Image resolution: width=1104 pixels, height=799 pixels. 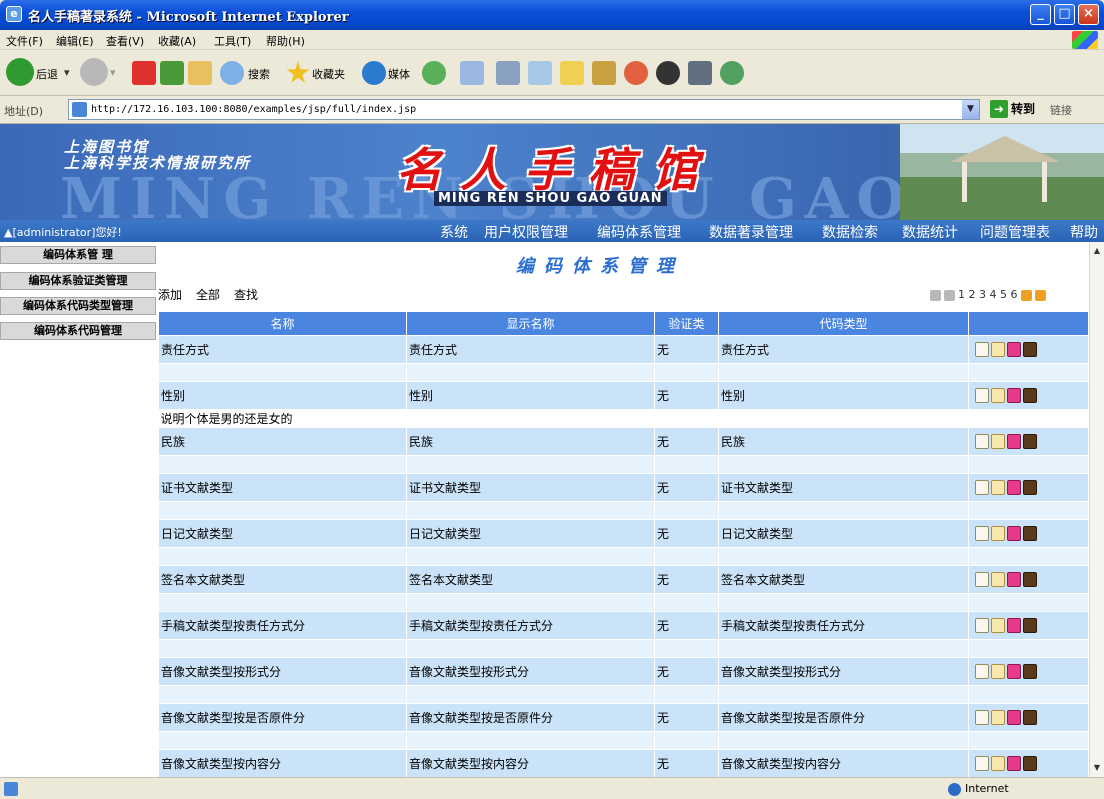 I want to click on sidebar-item-code-type: 编码体系代码类型管理, so click(x=78, y=306).